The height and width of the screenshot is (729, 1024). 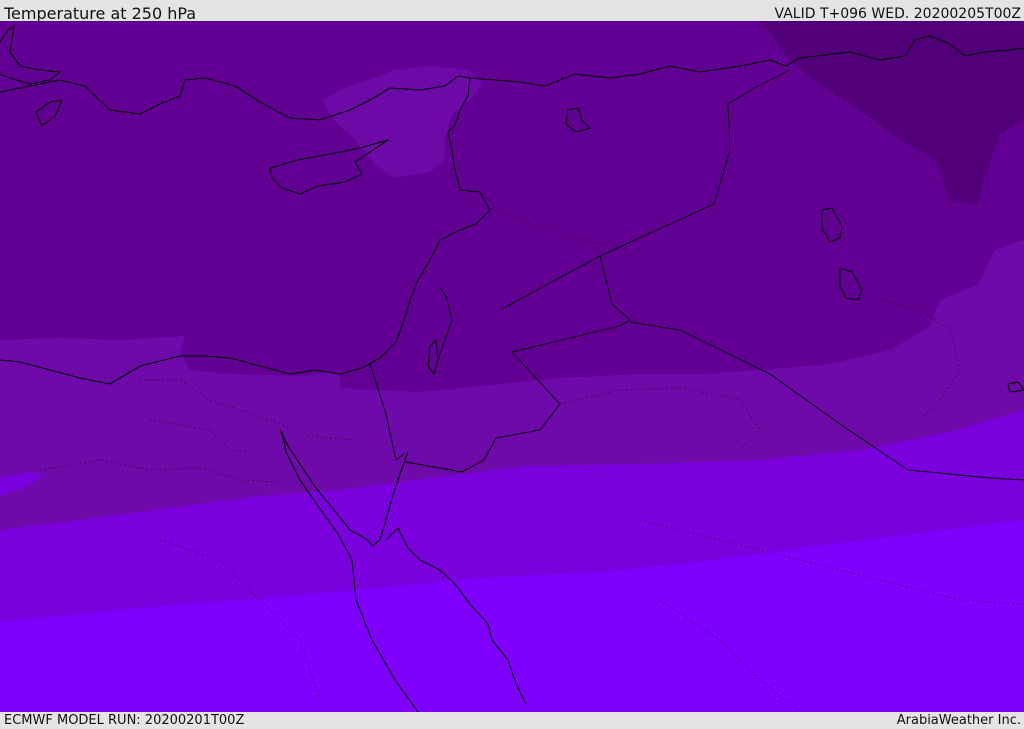 I want to click on brand-label: ArabiaWeather Inc., so click(x=958, y=720).